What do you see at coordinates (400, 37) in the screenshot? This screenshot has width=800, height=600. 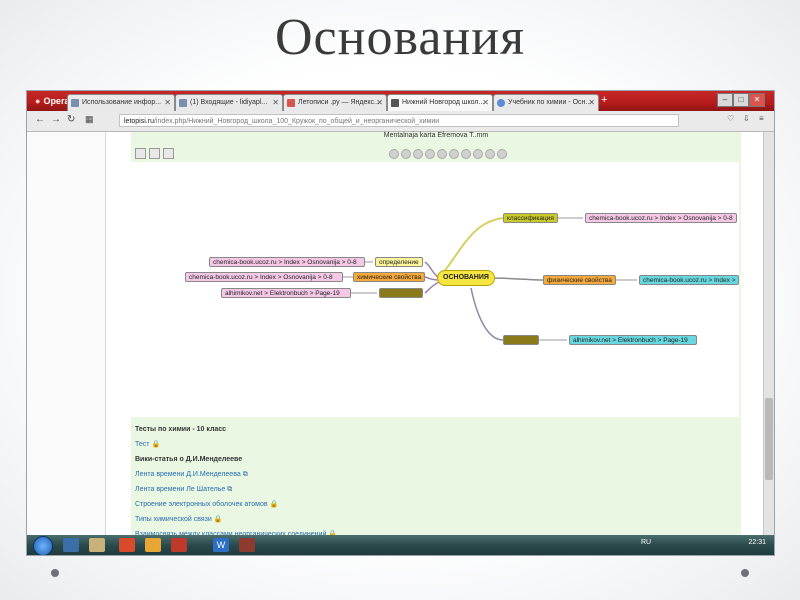 I see `slide-title: Основания` at bounding box center [400, 37].